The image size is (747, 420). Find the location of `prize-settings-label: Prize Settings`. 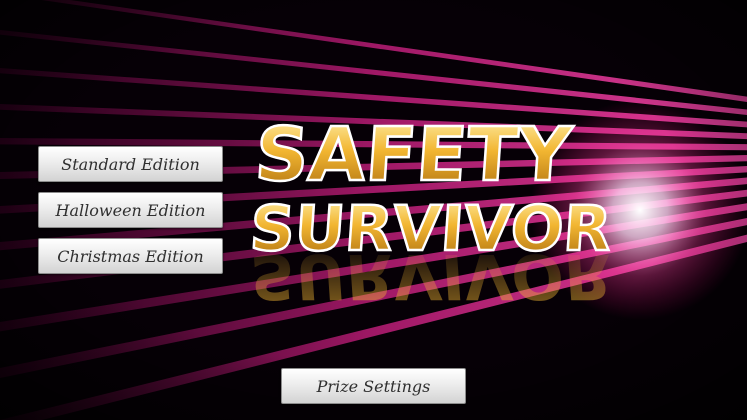

prize-settings-label: Prize Settings is located at coordinates (373, 386).